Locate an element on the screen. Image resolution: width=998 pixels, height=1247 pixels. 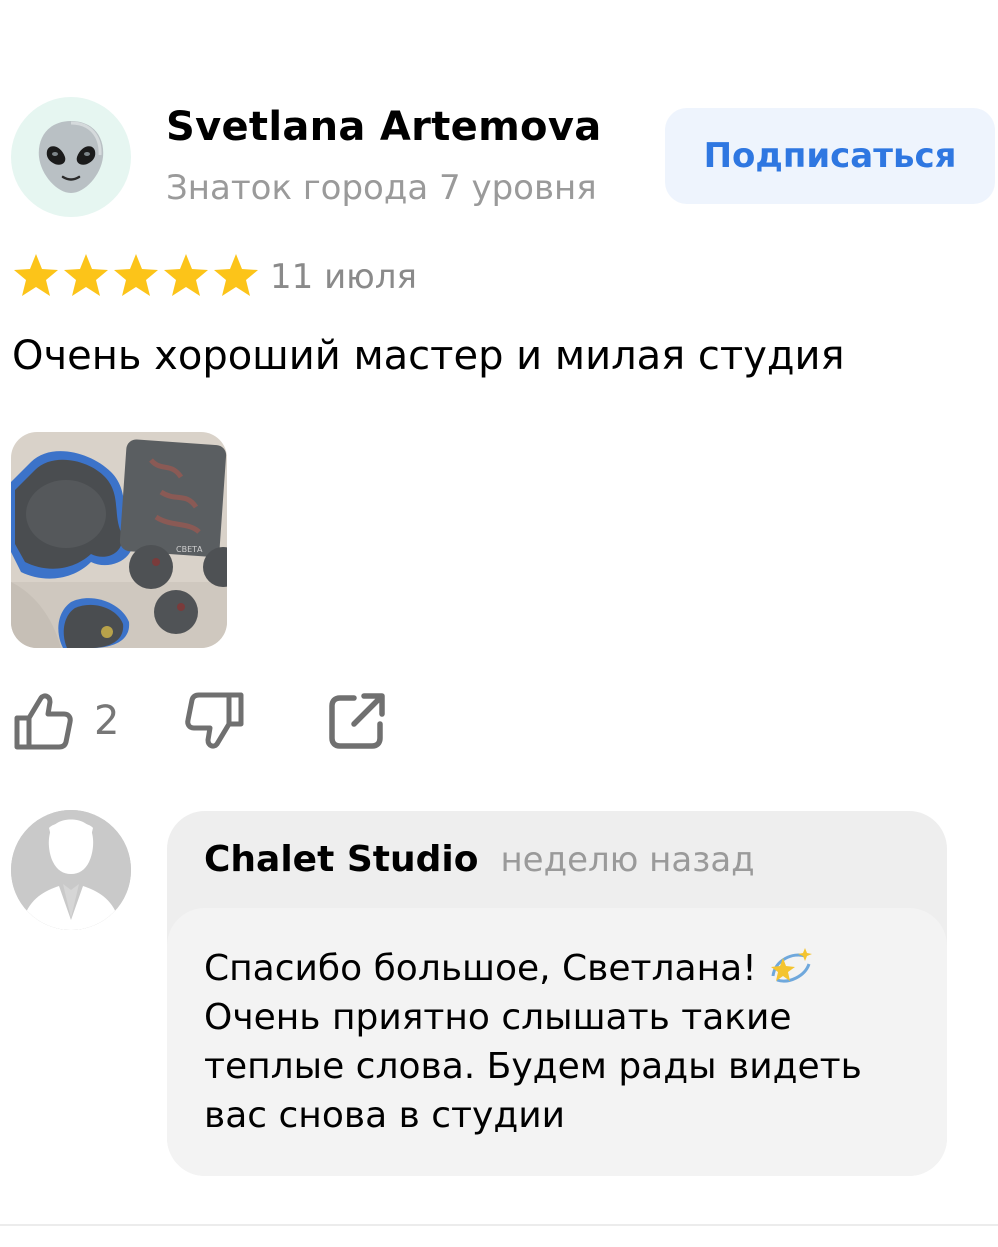
reply-time: неделю назад is located at coordinates (627, 860).